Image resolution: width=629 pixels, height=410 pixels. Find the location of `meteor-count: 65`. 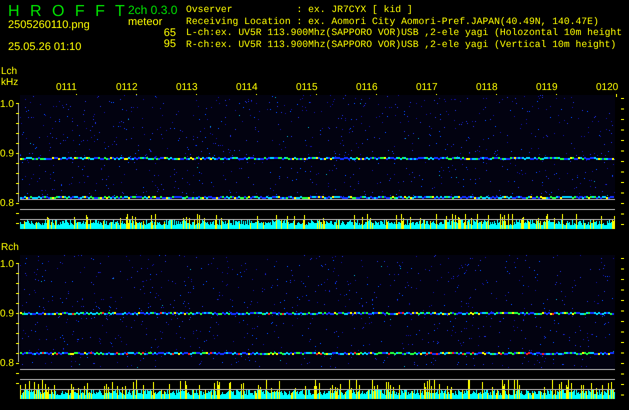

meteor-count: 65 is located at coordinates (170, 33).